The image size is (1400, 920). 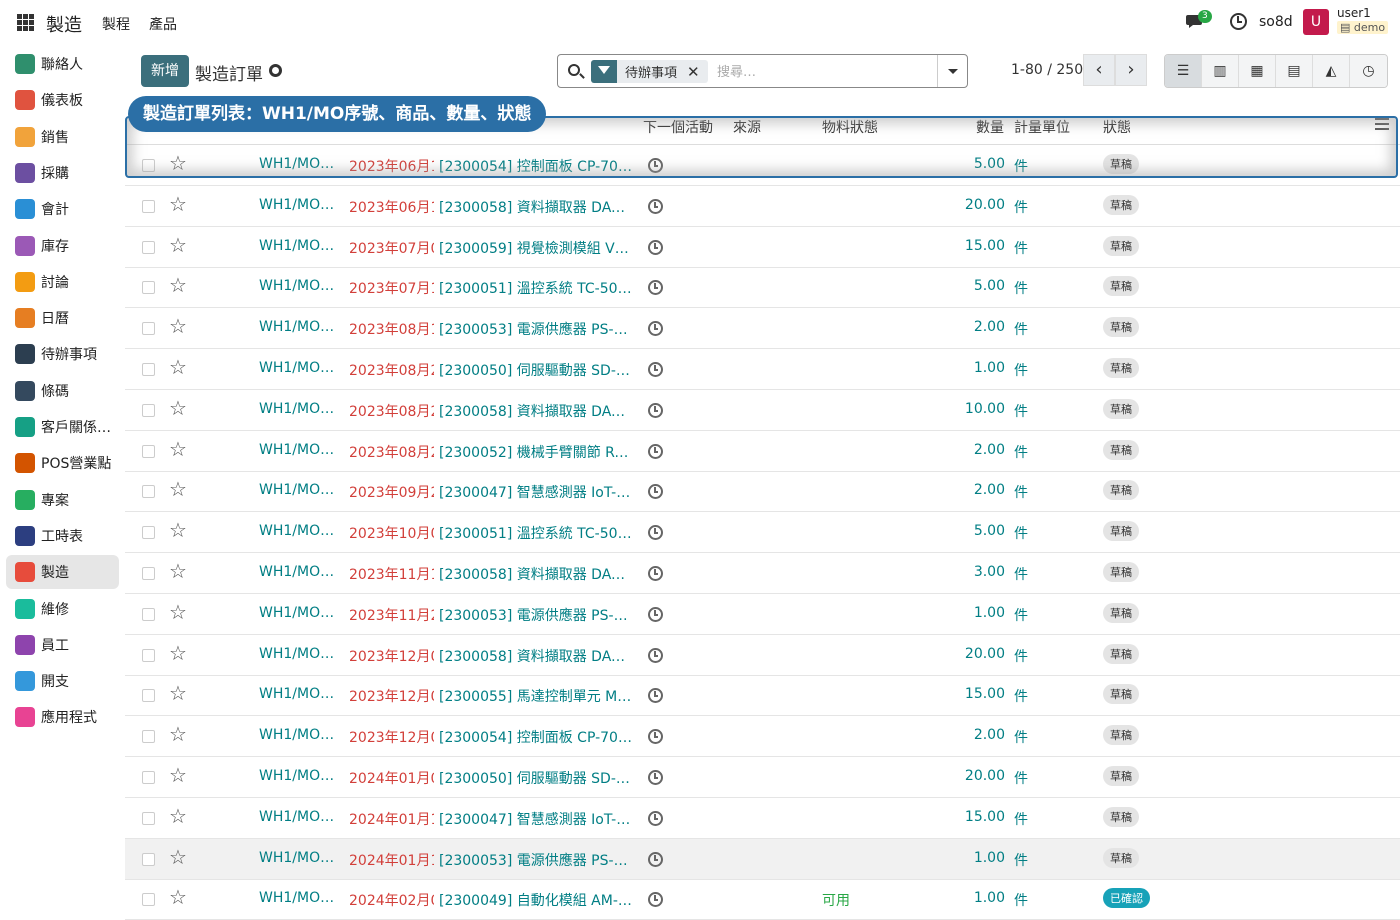 I want to click on sidebar-item: 會計, so click(x=62, y=209).